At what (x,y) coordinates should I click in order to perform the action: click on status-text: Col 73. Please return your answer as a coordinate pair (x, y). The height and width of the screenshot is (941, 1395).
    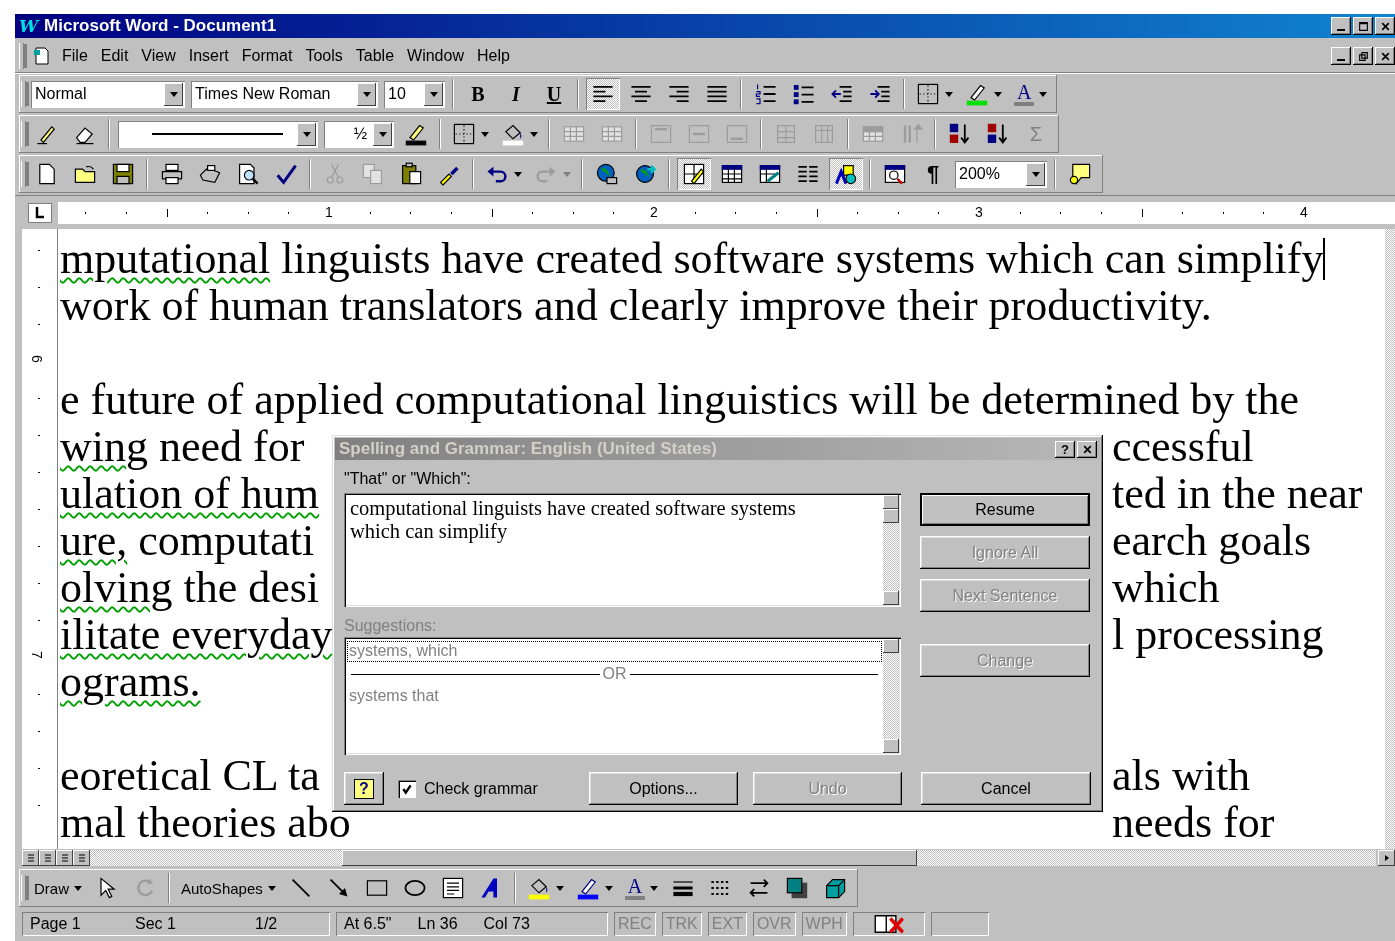
    Looking at the image, I should click on (506, 924).